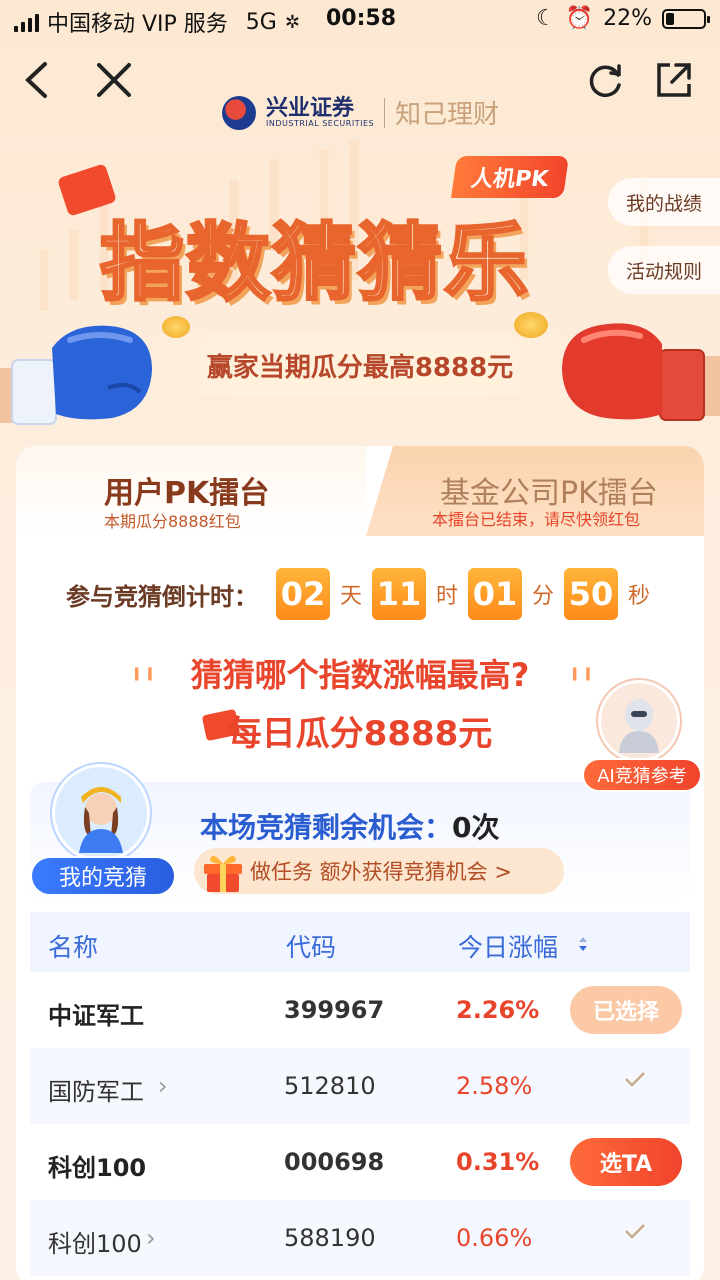  What do you see at coordinates (642, 775) in the screenshot?
I see `ai-reference-button: AI竞猜参考` at bounding box center [642, 775].